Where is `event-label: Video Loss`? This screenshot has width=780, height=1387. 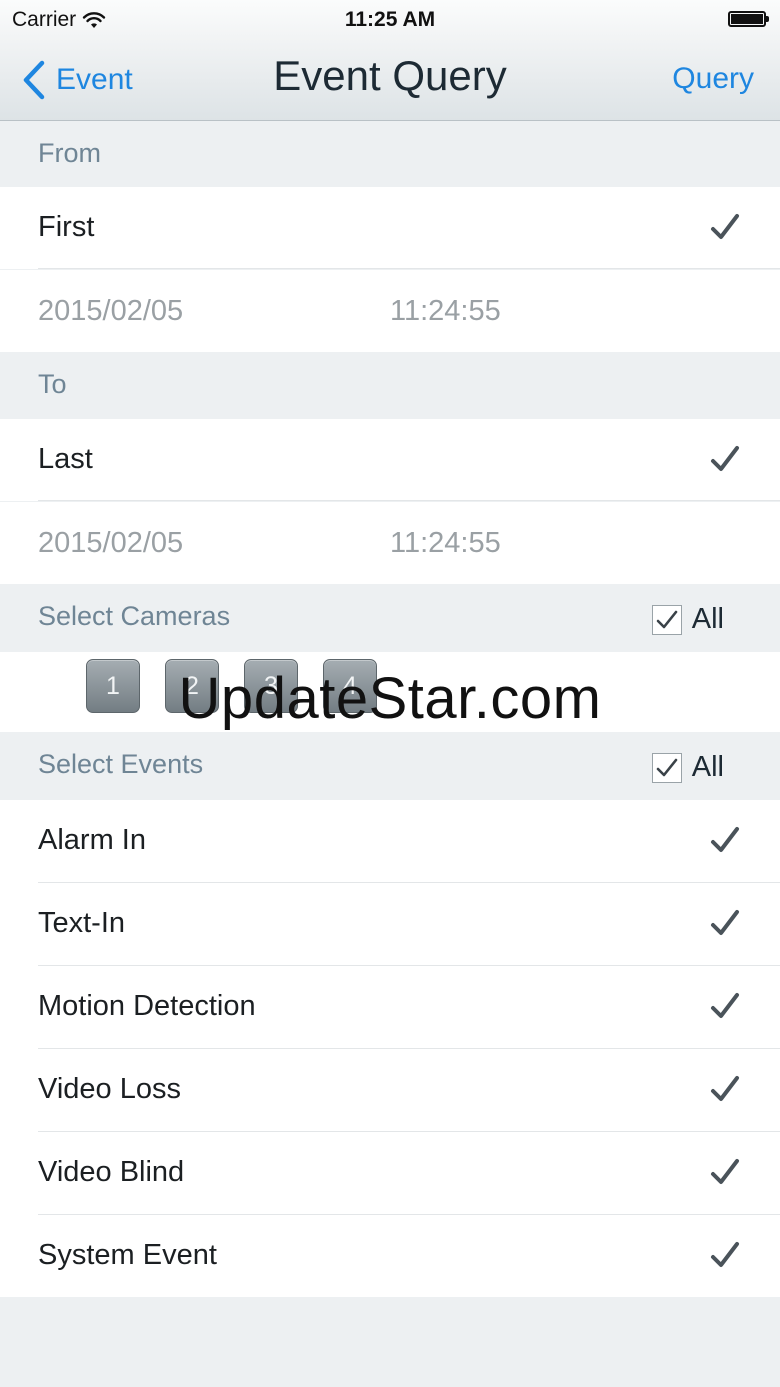 event-label: Video Loss is located at coordinates (109, 1089).